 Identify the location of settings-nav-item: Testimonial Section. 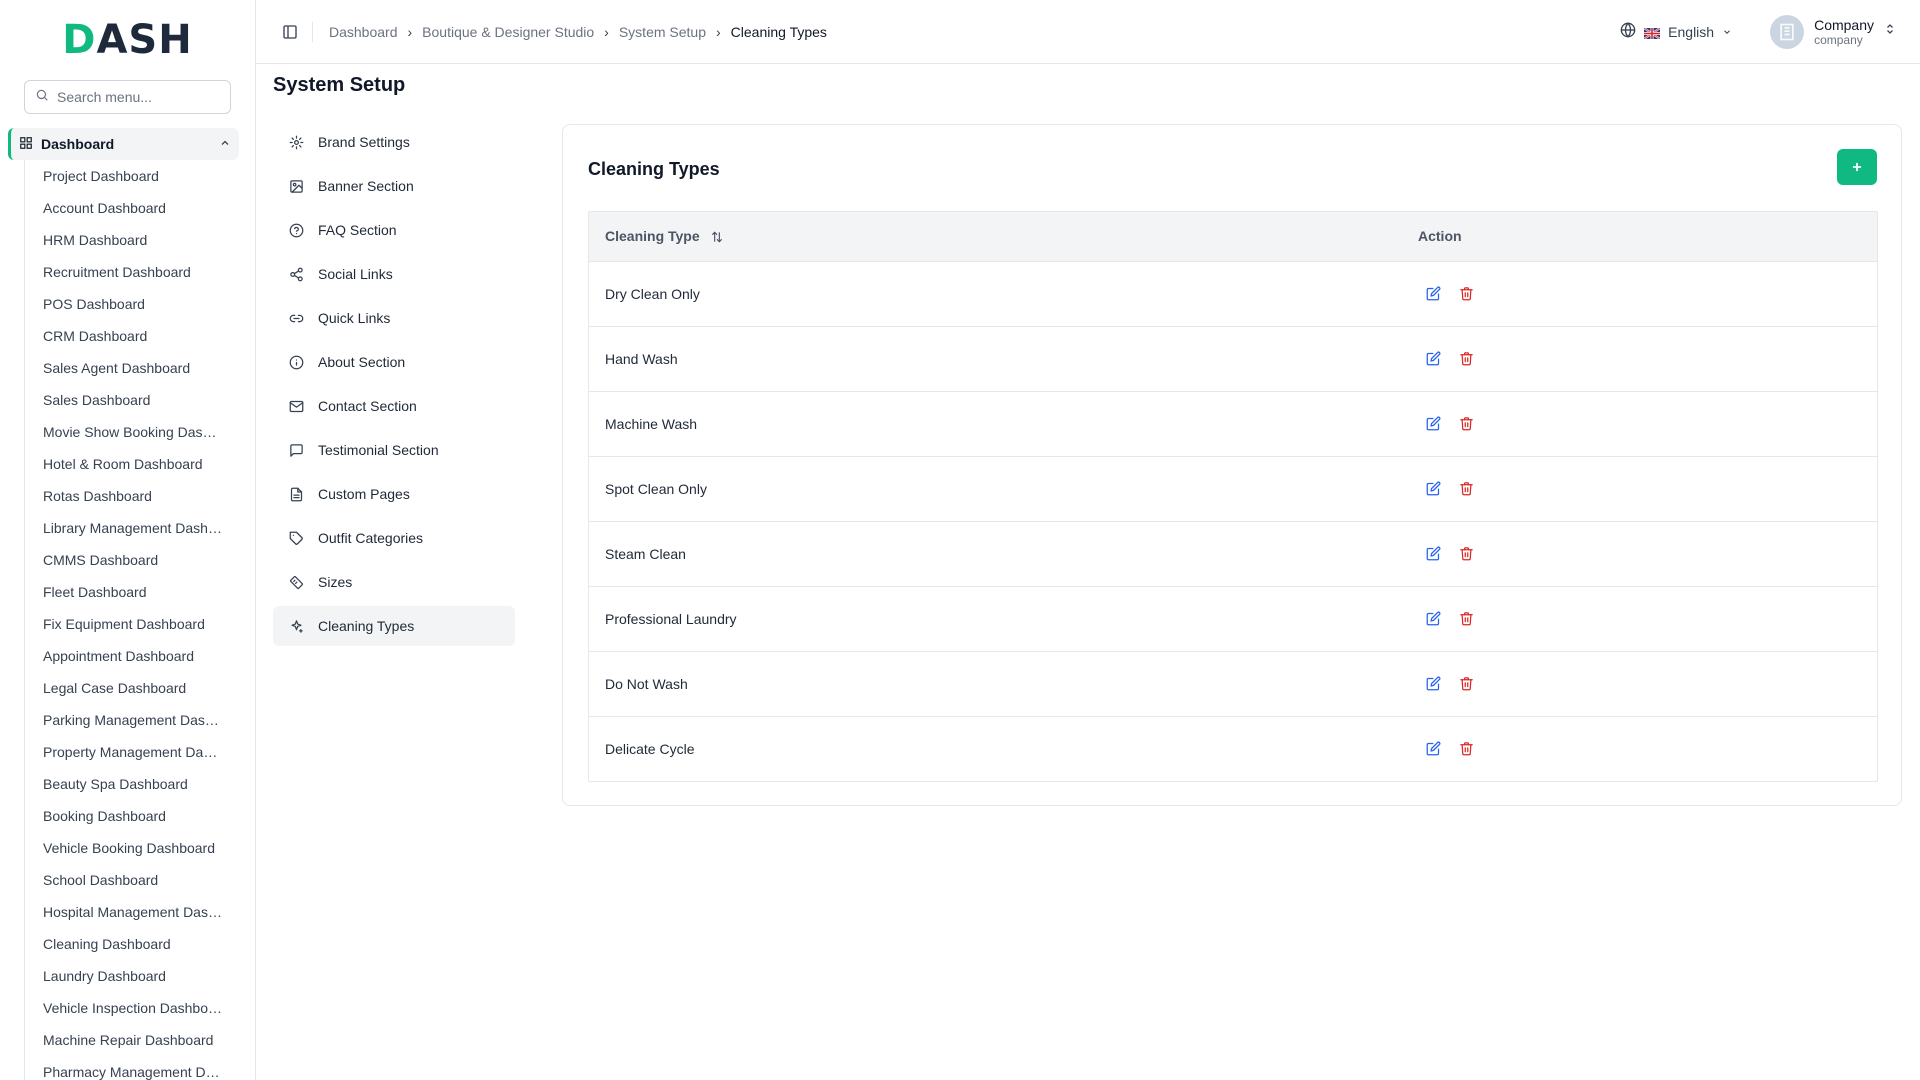
(394, 450).